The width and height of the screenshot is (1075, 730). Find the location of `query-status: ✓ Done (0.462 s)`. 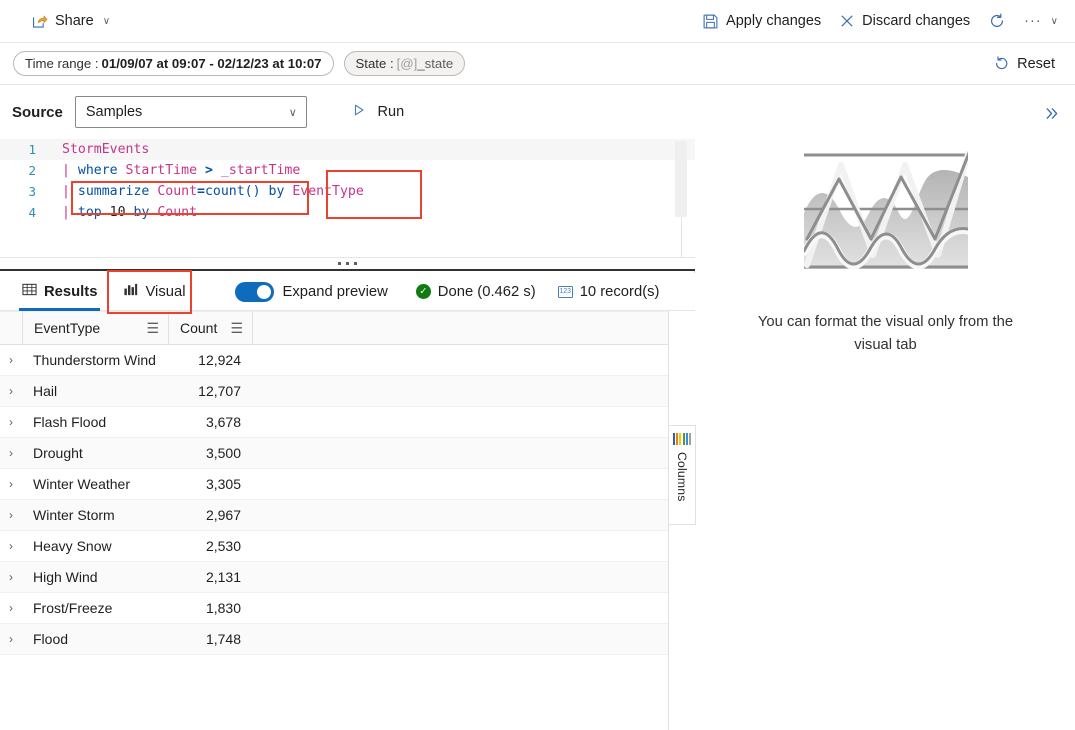

query-status: ✓ Done (0.462 s) is located at coordinates (475, 291).